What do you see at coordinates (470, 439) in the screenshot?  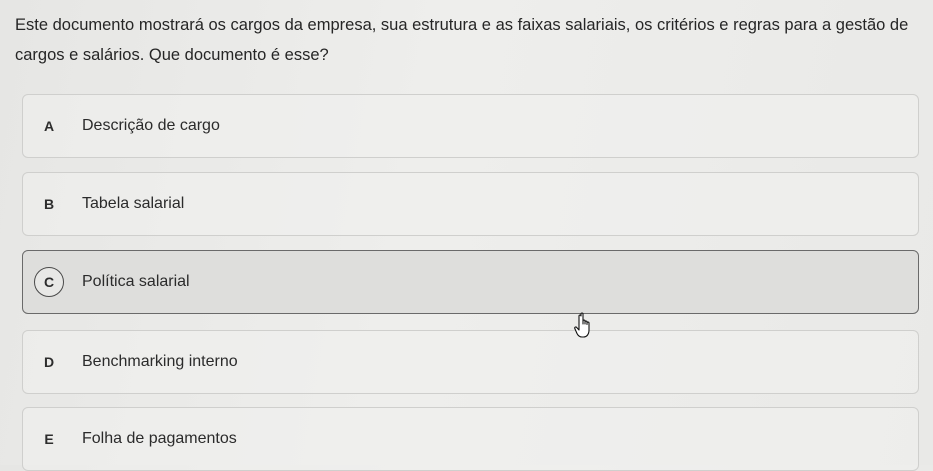 I see `option-e: E Folha de pagamentos` at bounding box center [470, 439].